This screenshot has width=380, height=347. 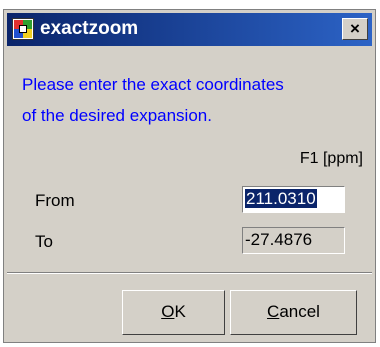 I want to click on separator, so click(x=189, y=273).